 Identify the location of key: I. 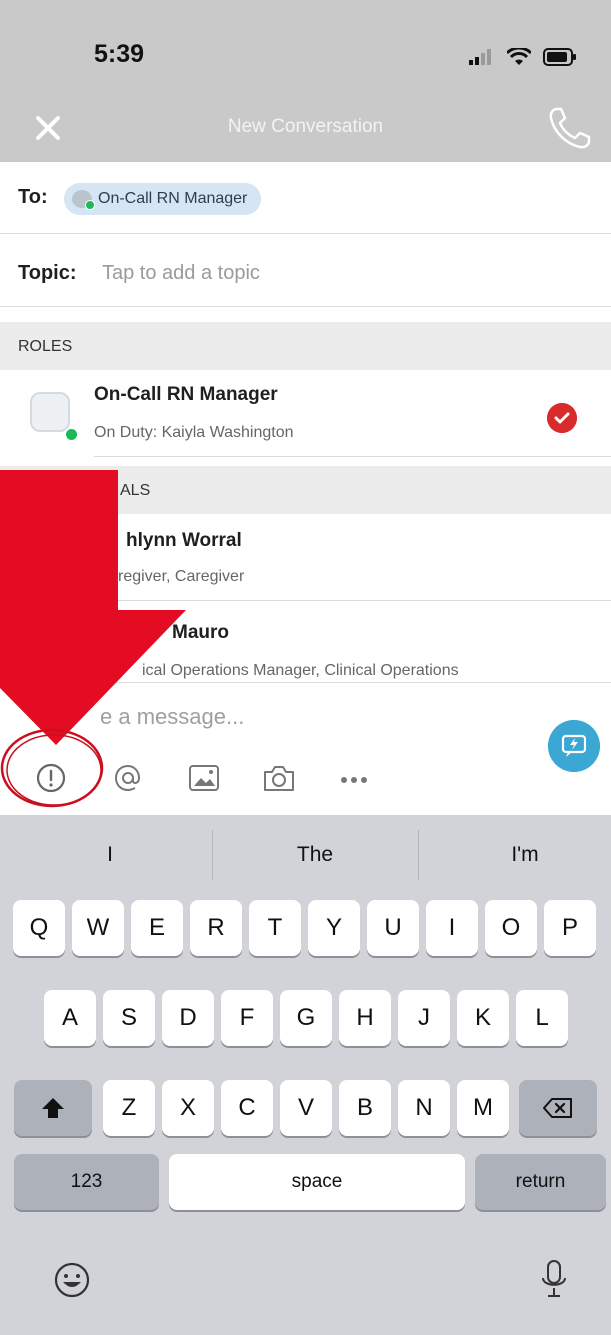
(452, 928).